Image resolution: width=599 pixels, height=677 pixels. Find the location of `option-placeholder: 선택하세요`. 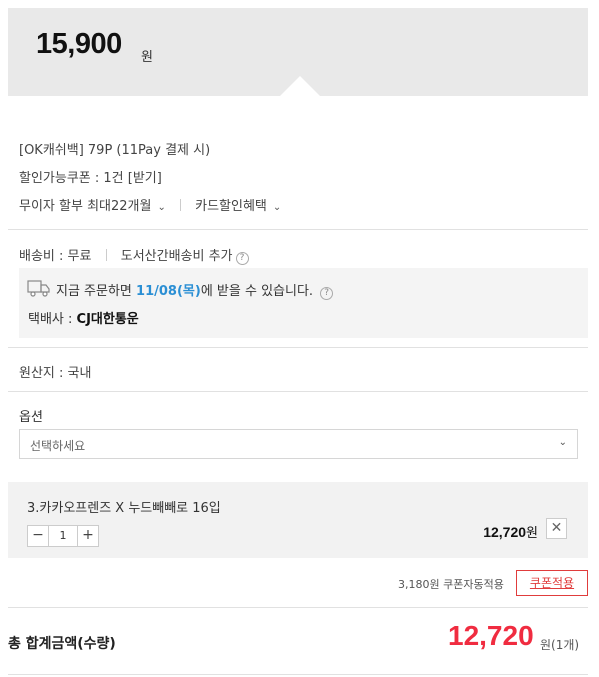

option-placeholder: 선택하세요 is located at coordinates (58, 446).